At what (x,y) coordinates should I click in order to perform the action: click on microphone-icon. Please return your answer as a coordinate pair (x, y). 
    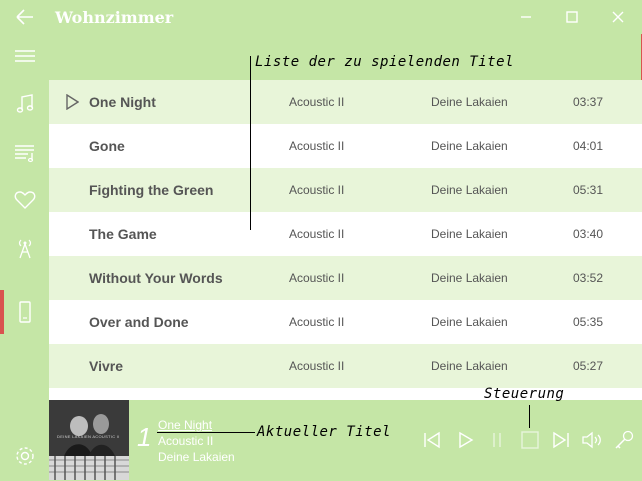
    Looking at the image, I should click on (624, 440).